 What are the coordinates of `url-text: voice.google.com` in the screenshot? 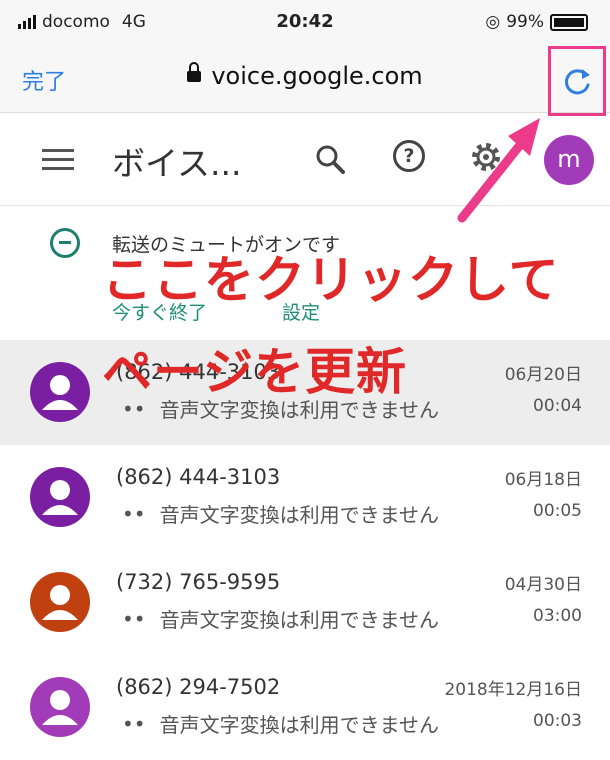 It's located at (317, 76).